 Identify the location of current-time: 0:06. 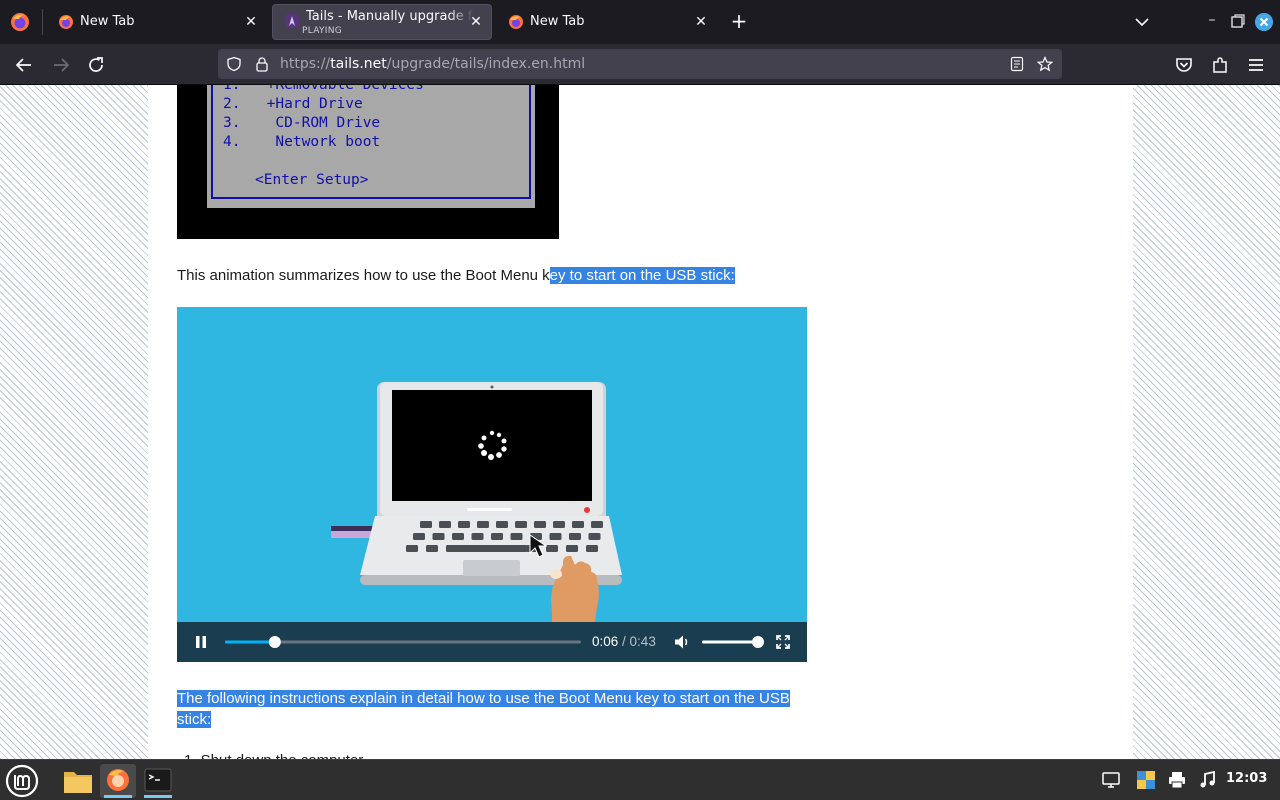
(605, 641).